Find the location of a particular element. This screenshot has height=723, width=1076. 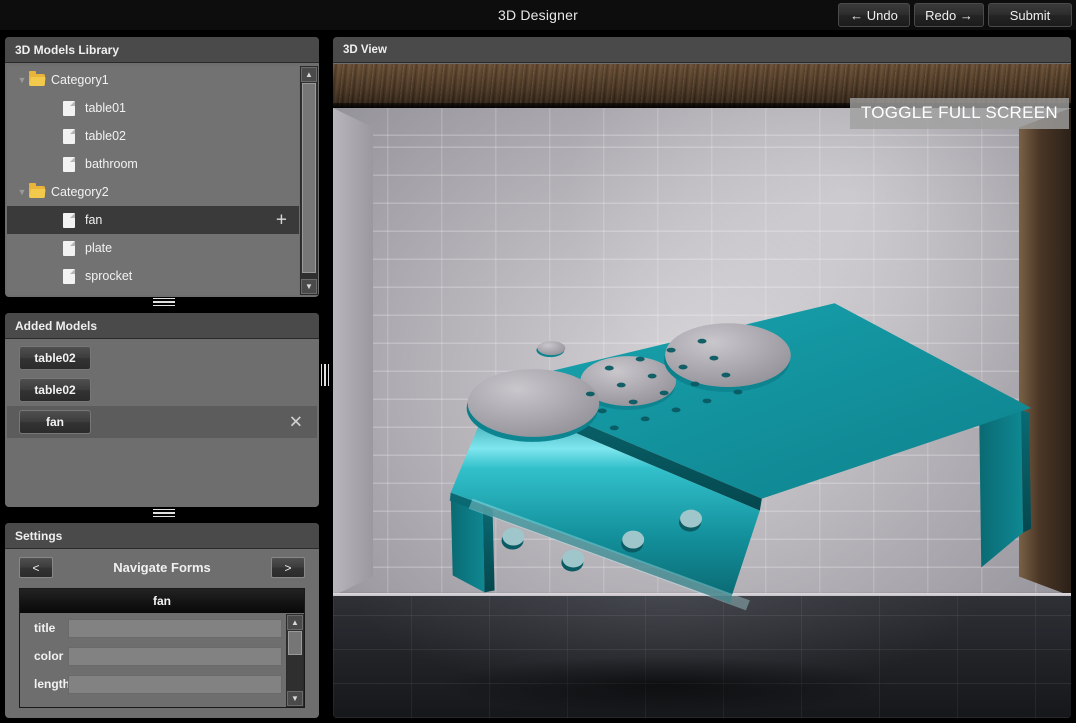

form-row-color: color is located at coordinates (153, 656).